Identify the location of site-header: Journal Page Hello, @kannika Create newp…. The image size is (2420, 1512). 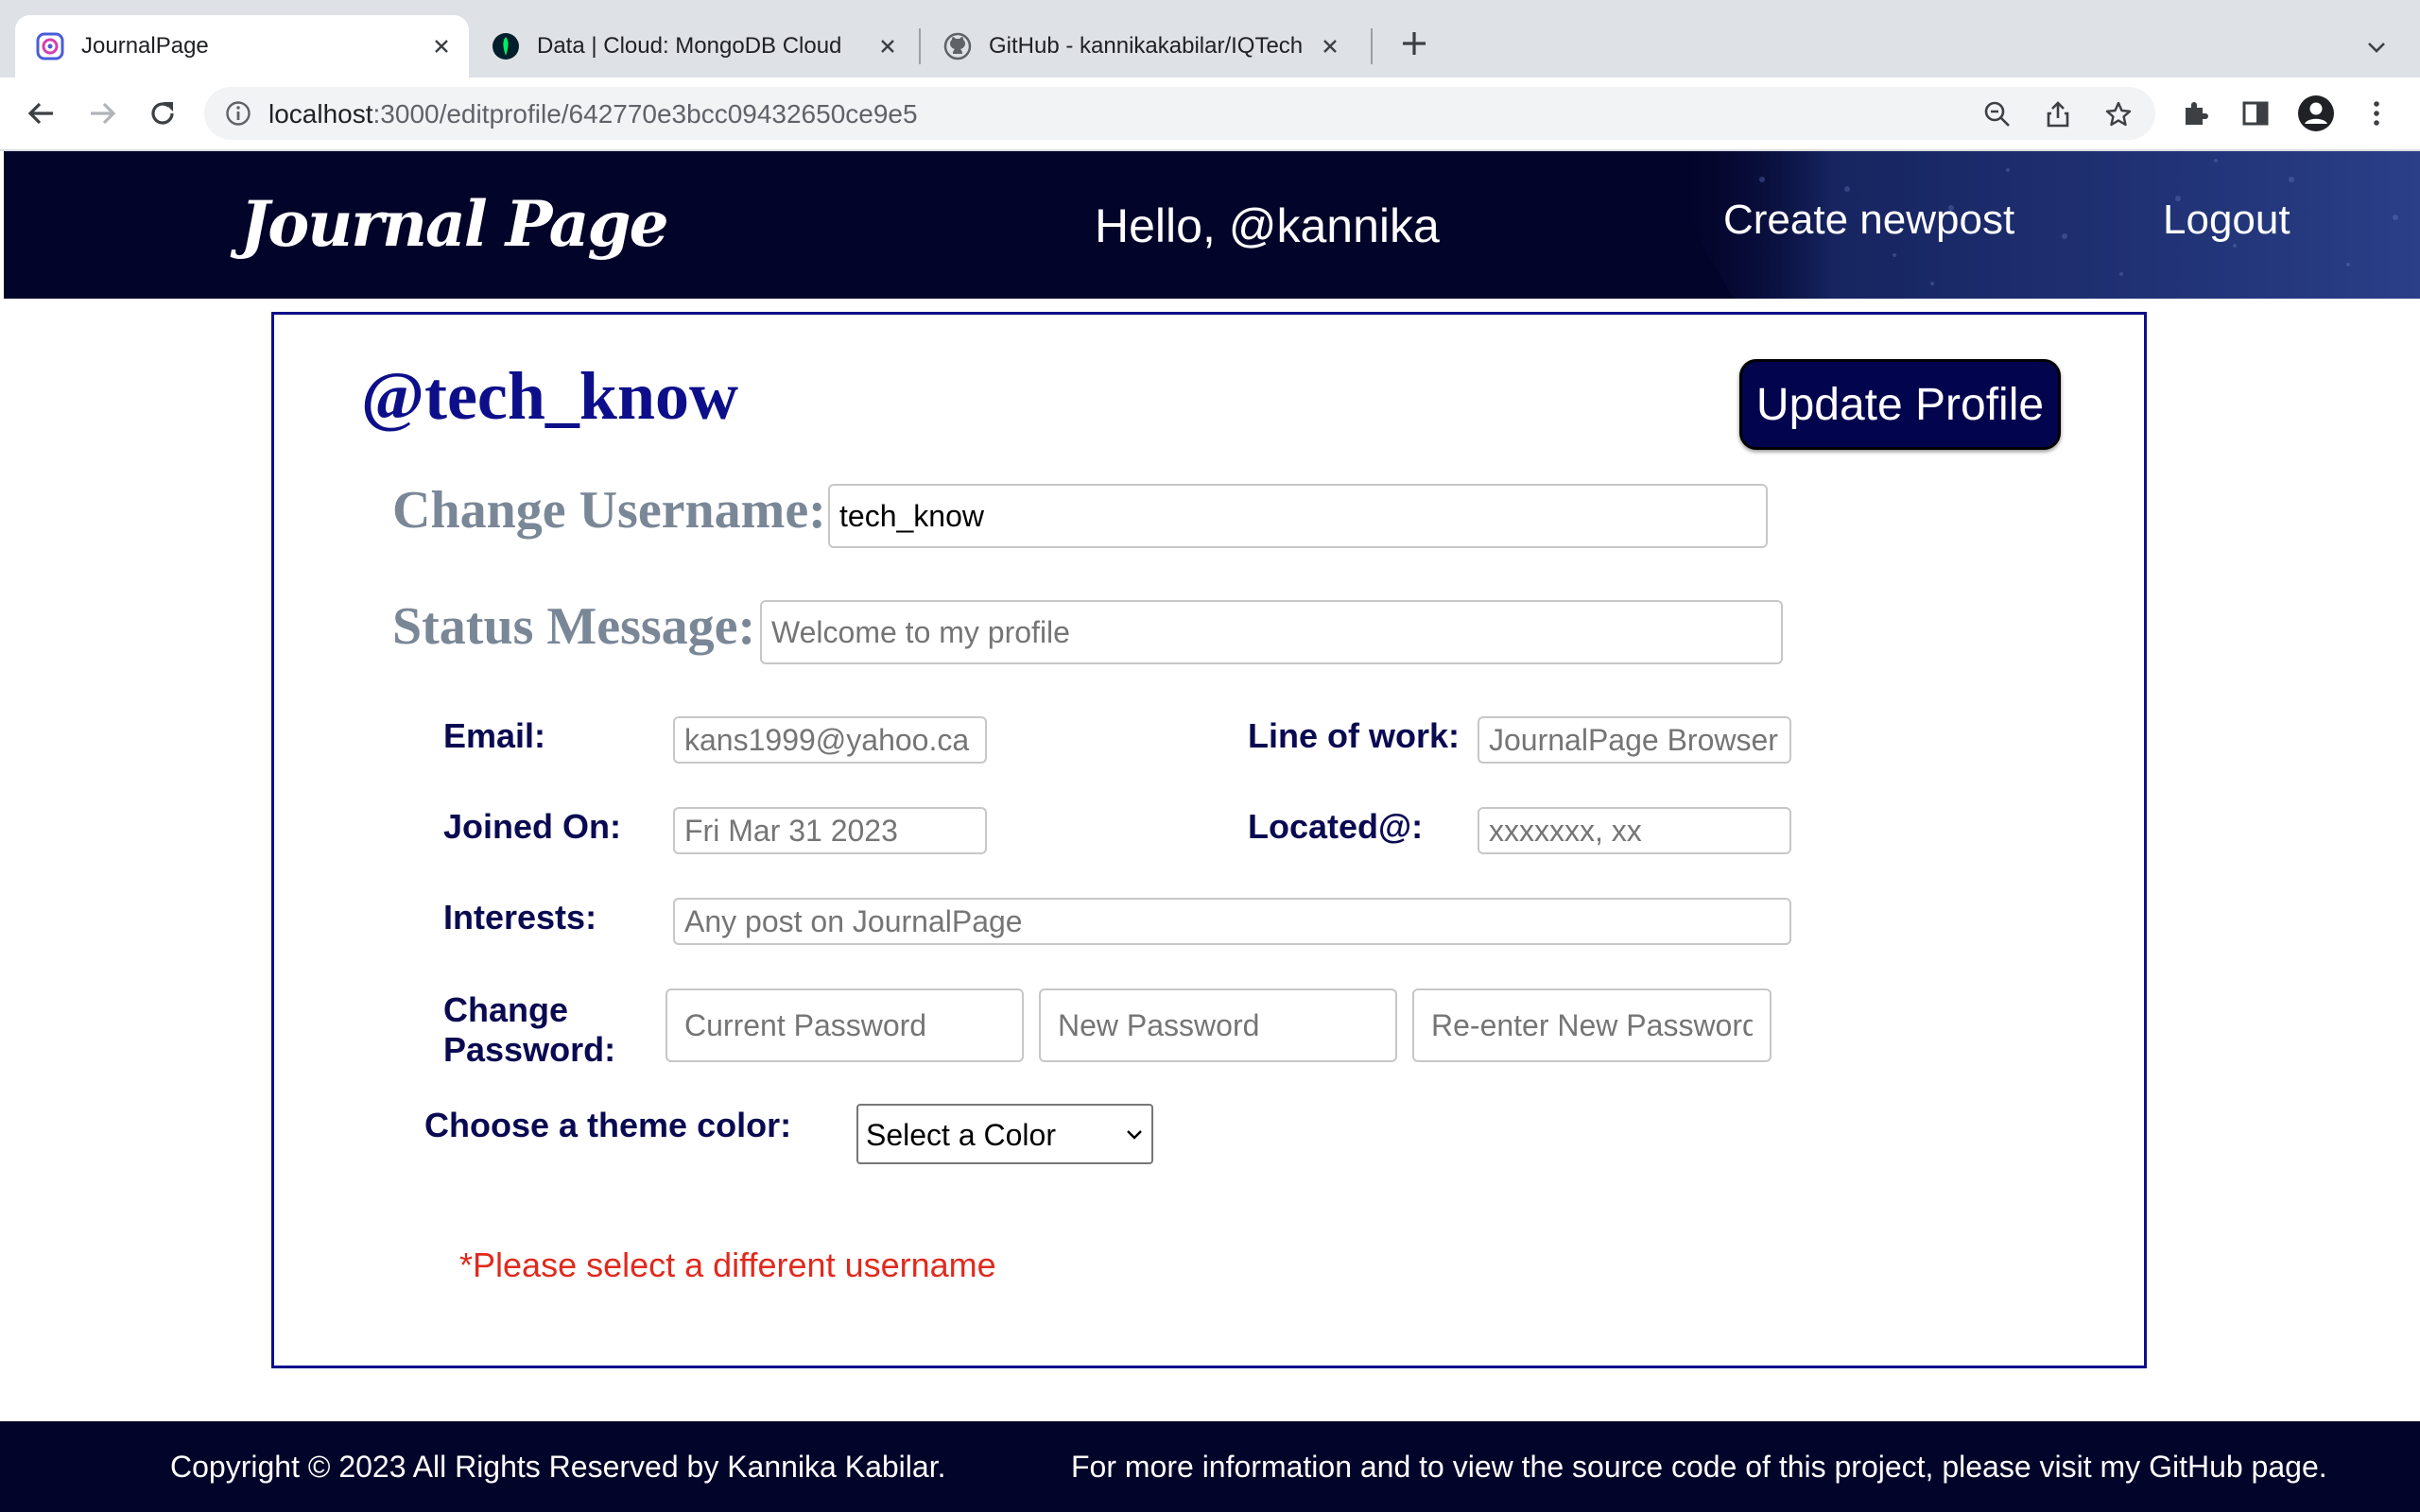
(1212, 225).